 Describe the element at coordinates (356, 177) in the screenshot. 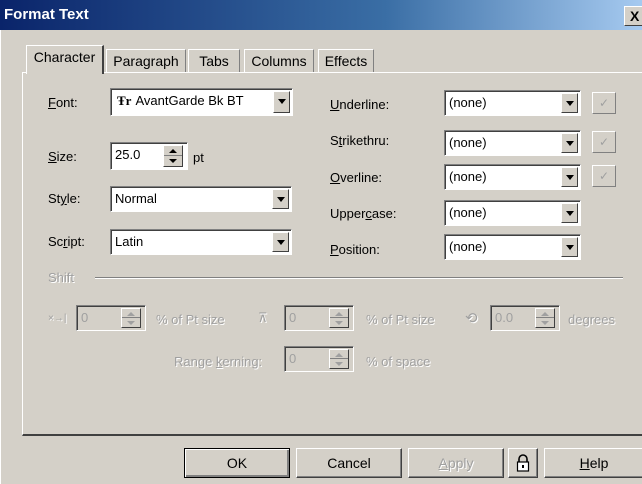

I see `overline-label: Overline:` at that location.